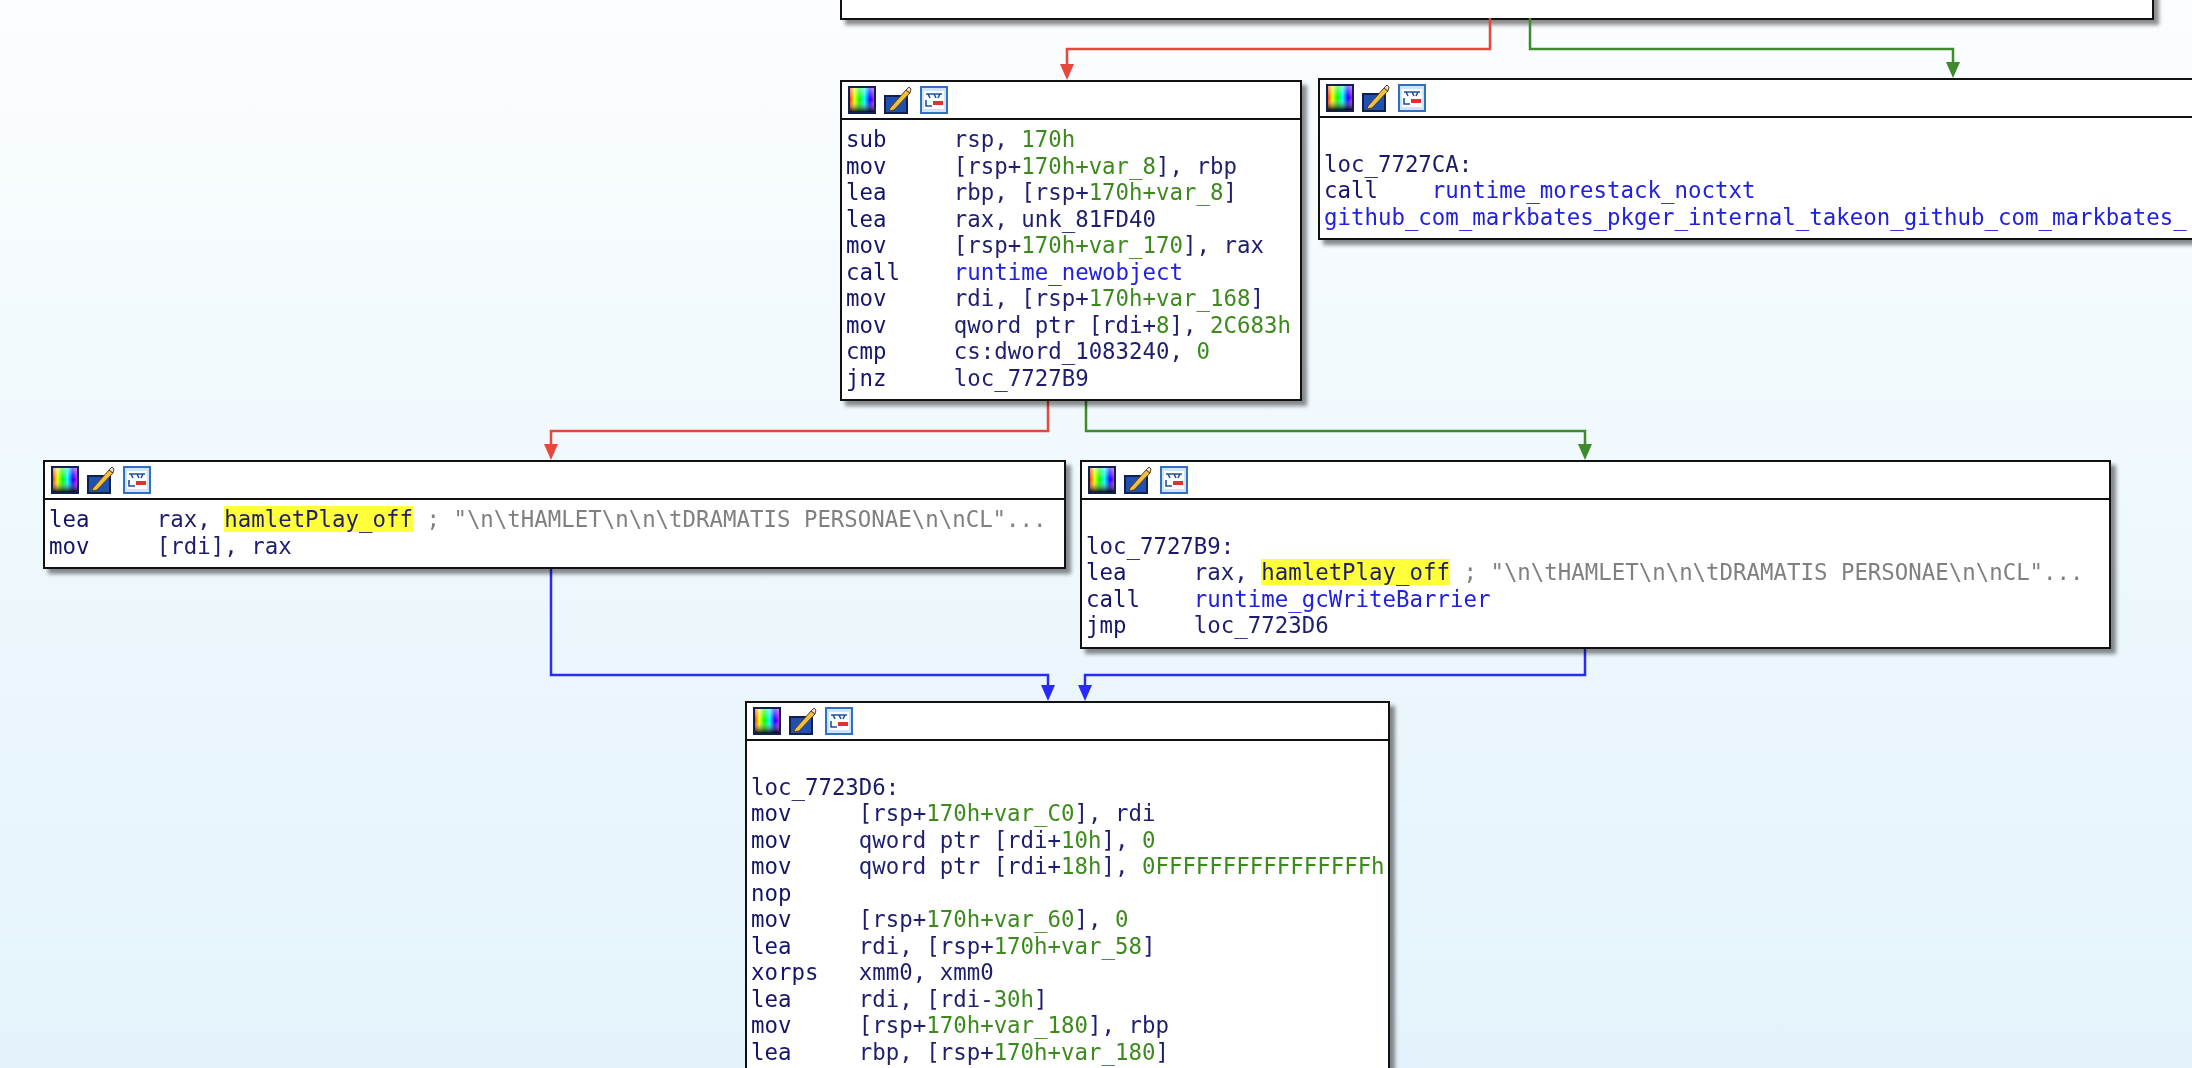 The image size is (2192, 1068). What do you see at coordinates (1042, 192) in the screenshot?
I see `code-line: lea rbp, [rsp+170h+var_8]` at bounding box center [1042, 192].